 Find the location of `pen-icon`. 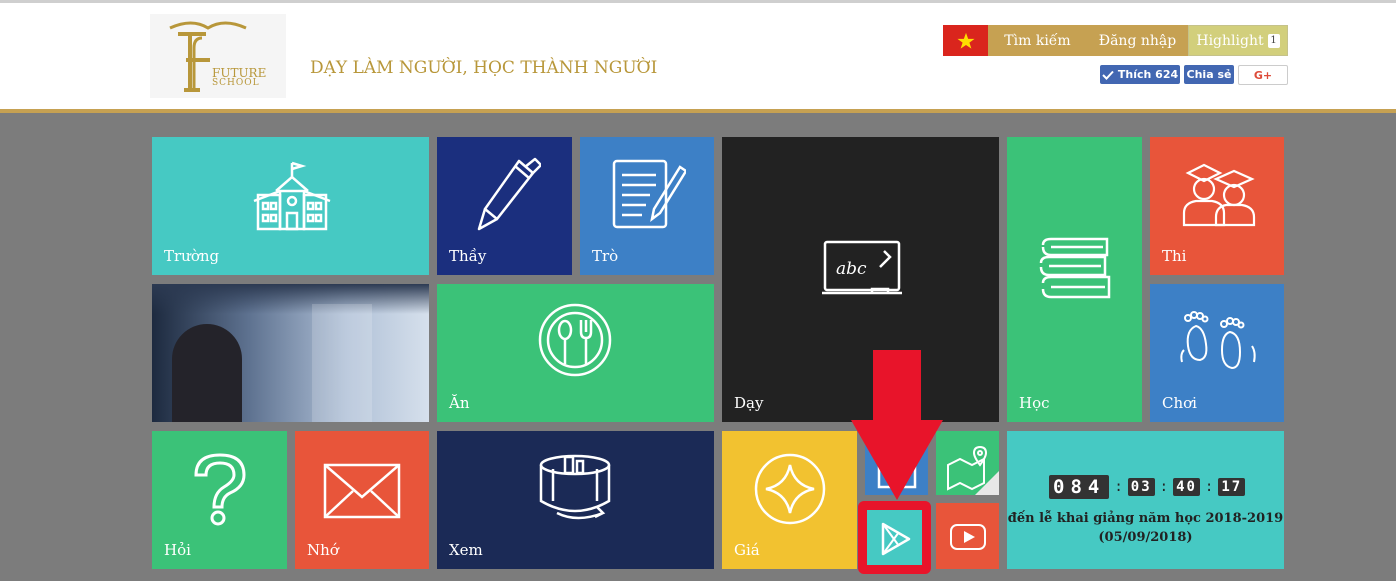

pen-icon is located at coordinates (509, 194).